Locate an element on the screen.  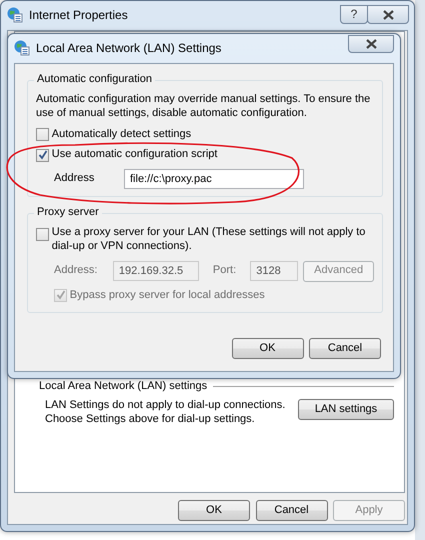
checkbox-label: Automatically detect settings is located at coordinates (122, 135).